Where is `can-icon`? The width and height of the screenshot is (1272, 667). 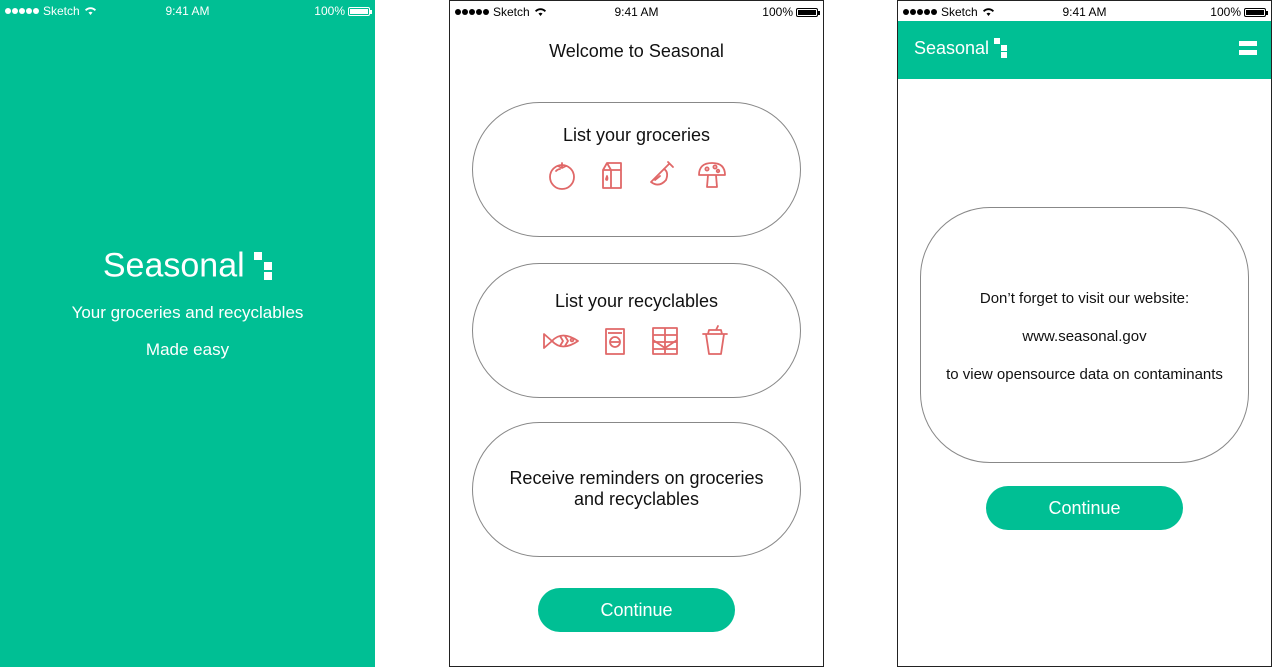 can-icon is located at coordinates (614, 341).